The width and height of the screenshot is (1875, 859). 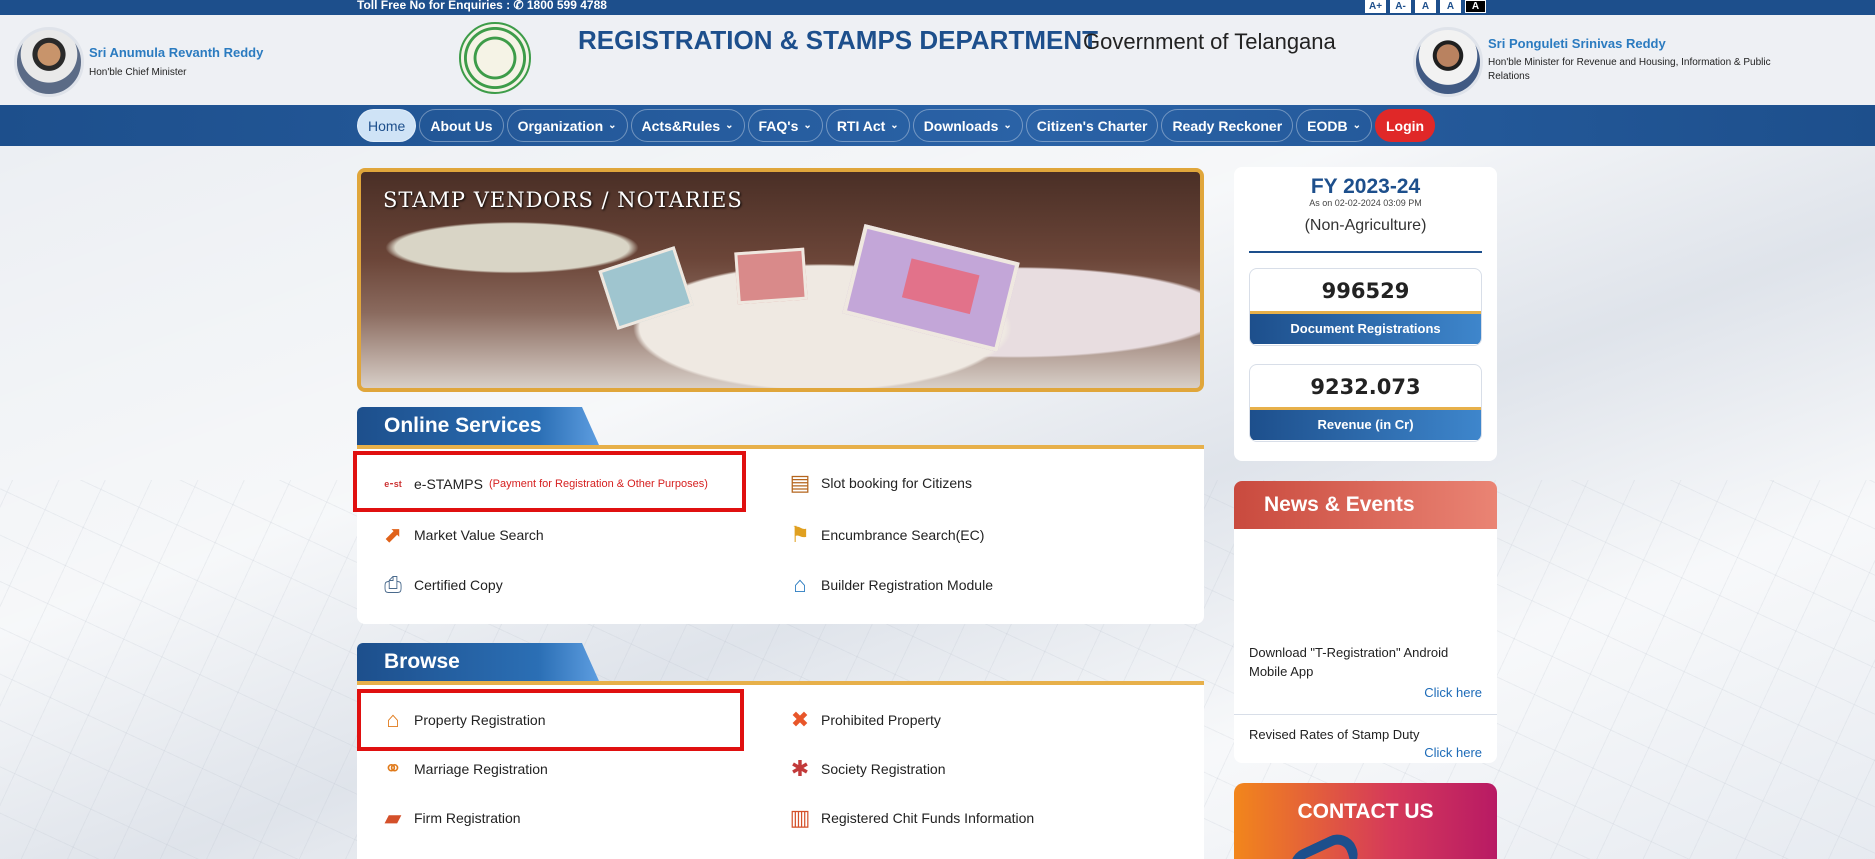 What do you see at coordinates (778, 125) in the screenshot?
I see `nav-item-label: FAQ's` at bounding box center [778, 125].